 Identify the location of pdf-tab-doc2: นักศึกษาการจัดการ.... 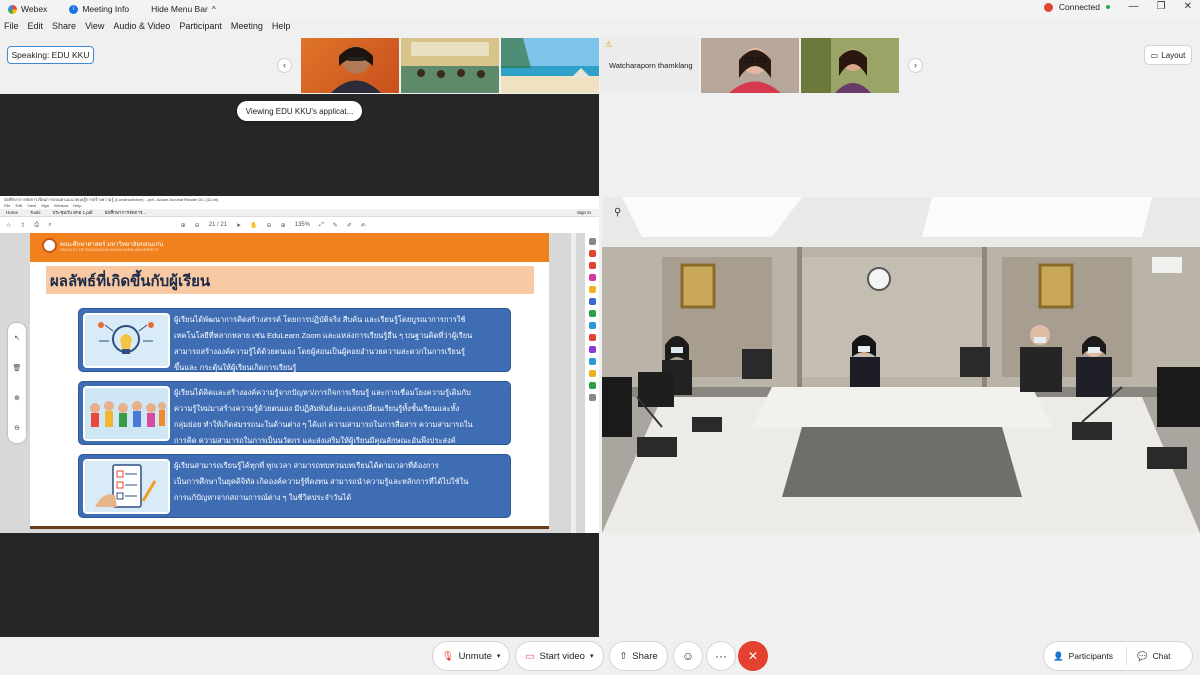
(126, 212).